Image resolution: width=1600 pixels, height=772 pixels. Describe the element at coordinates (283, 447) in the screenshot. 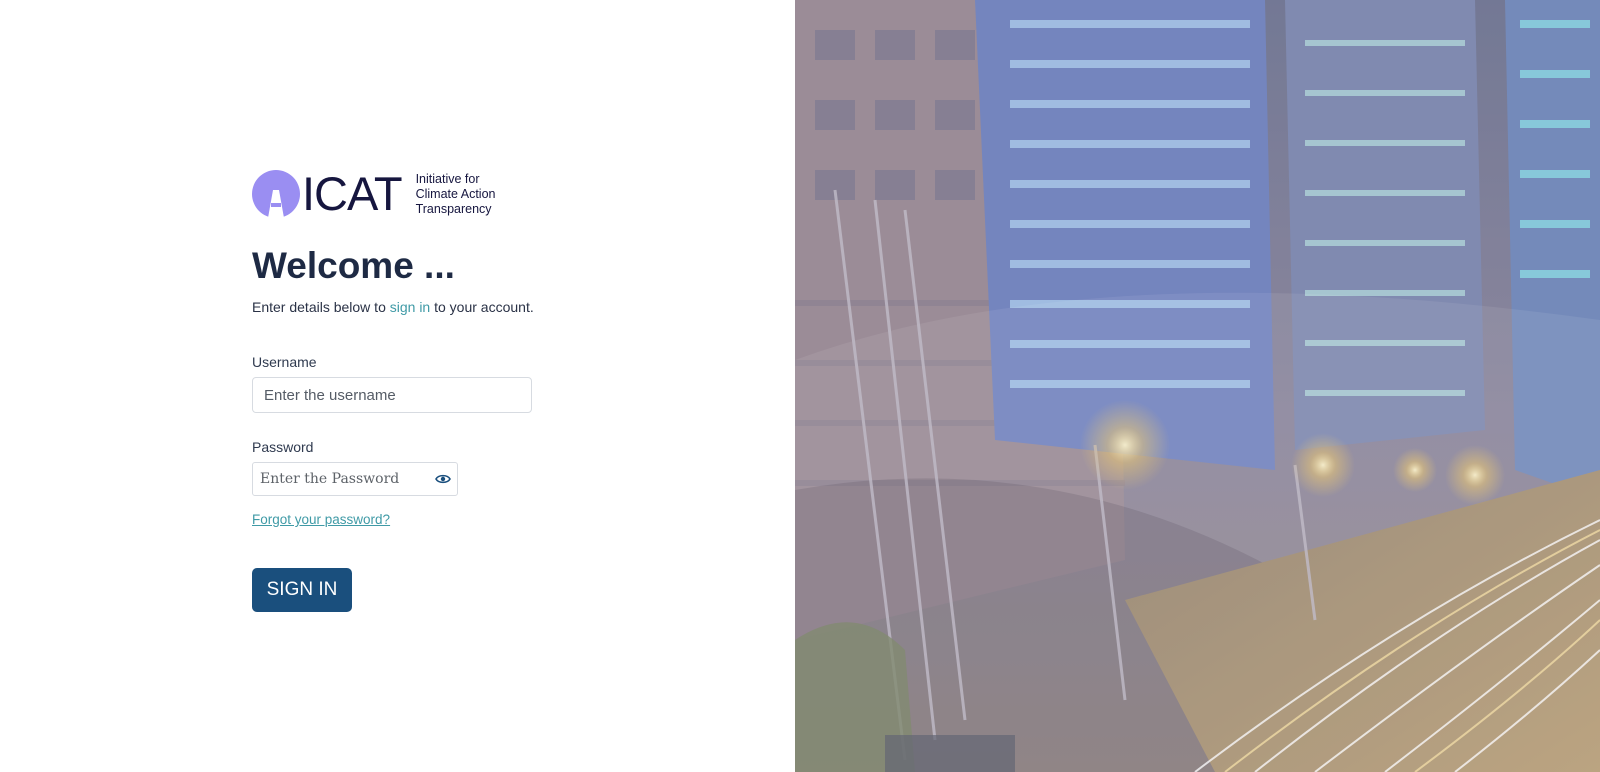

I see `password-label: Password` at that location.